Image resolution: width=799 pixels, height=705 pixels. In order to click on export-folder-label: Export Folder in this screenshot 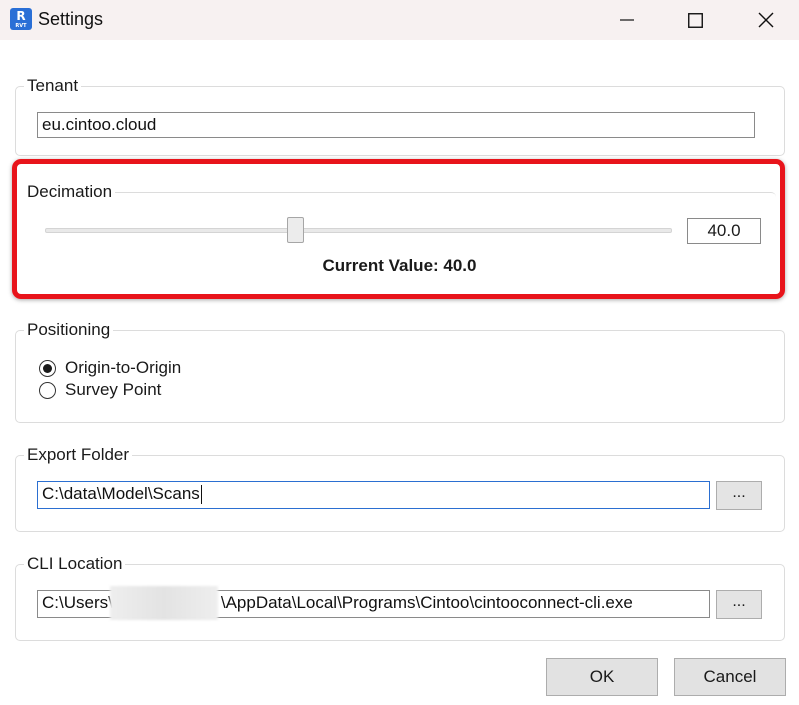, I will do `click(78, 455)`.